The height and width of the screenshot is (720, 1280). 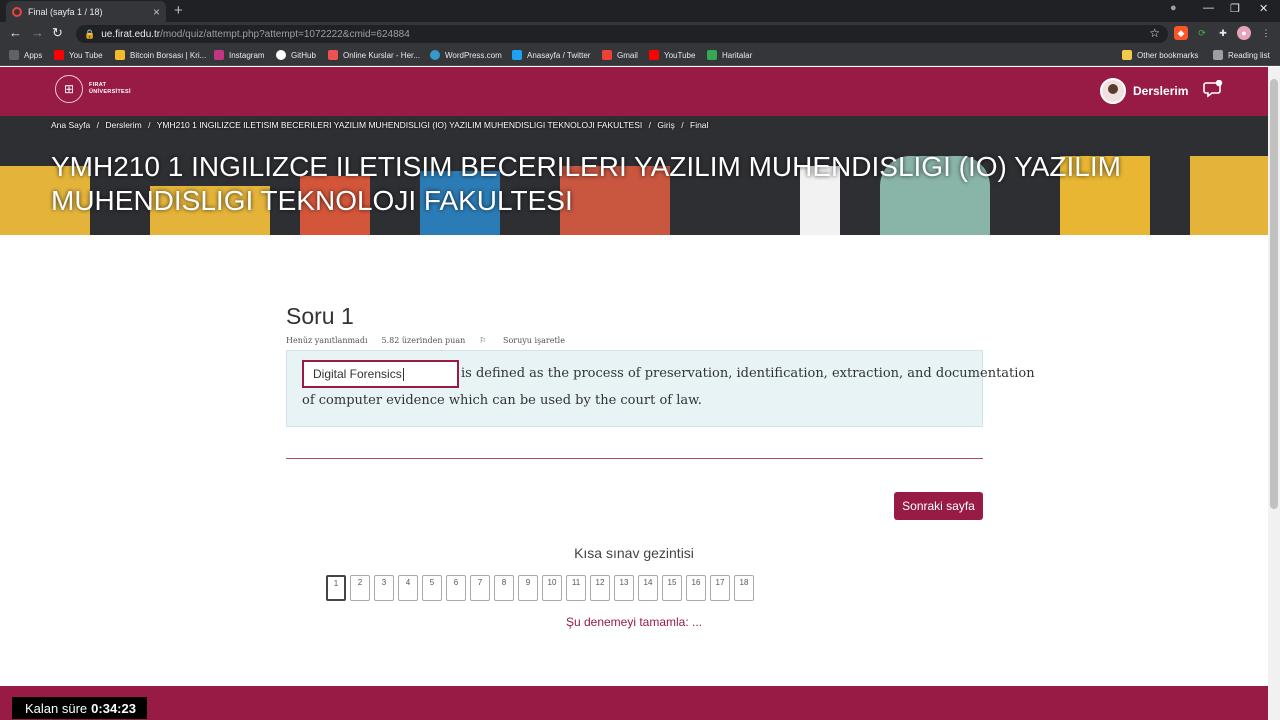 What do you see at coordinates (1161, 91) in the screenshot?
I see `user-menu-label: Derslerim` at bounding box center [1161, 91].